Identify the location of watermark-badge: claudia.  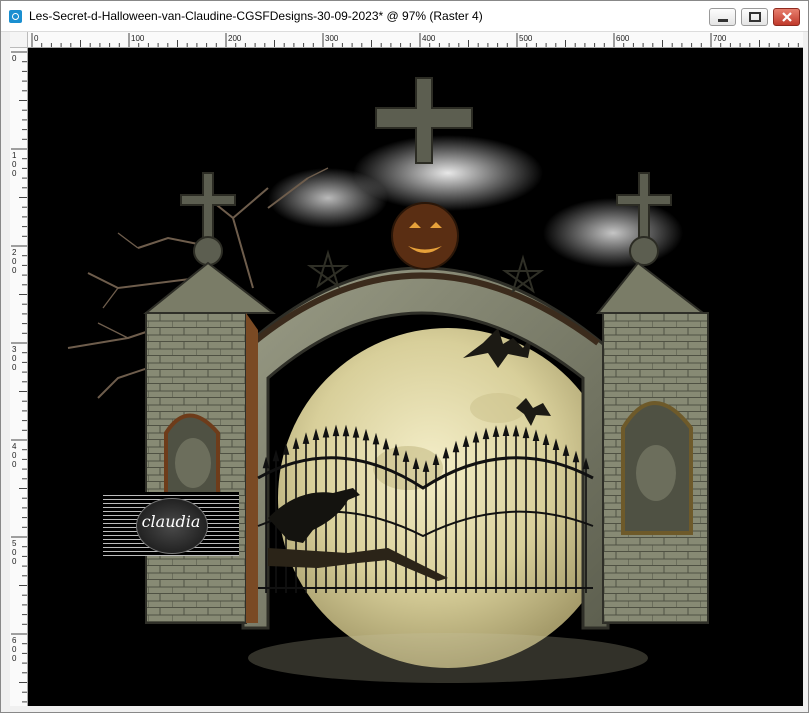
(171, 524).